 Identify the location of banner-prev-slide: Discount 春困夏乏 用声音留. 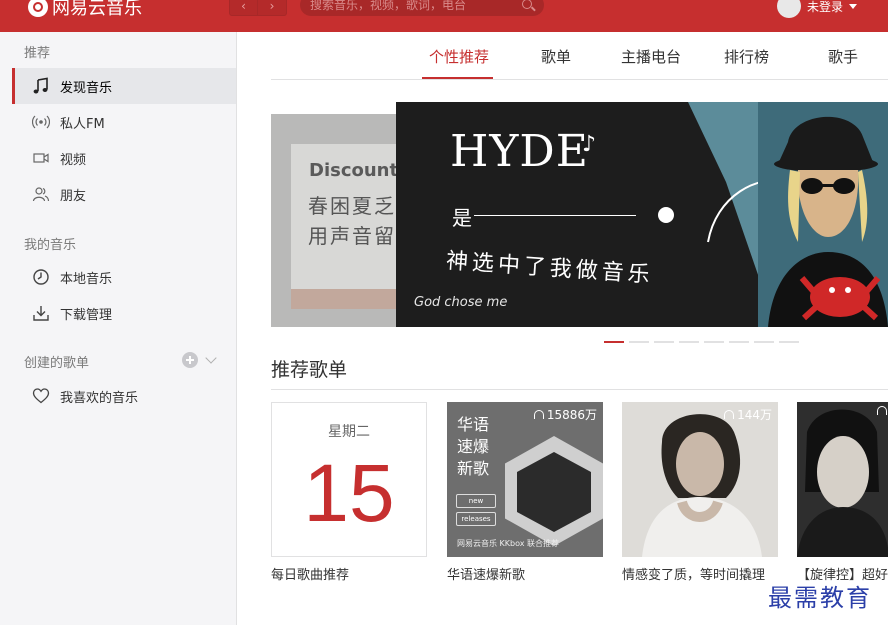
(336, 220).